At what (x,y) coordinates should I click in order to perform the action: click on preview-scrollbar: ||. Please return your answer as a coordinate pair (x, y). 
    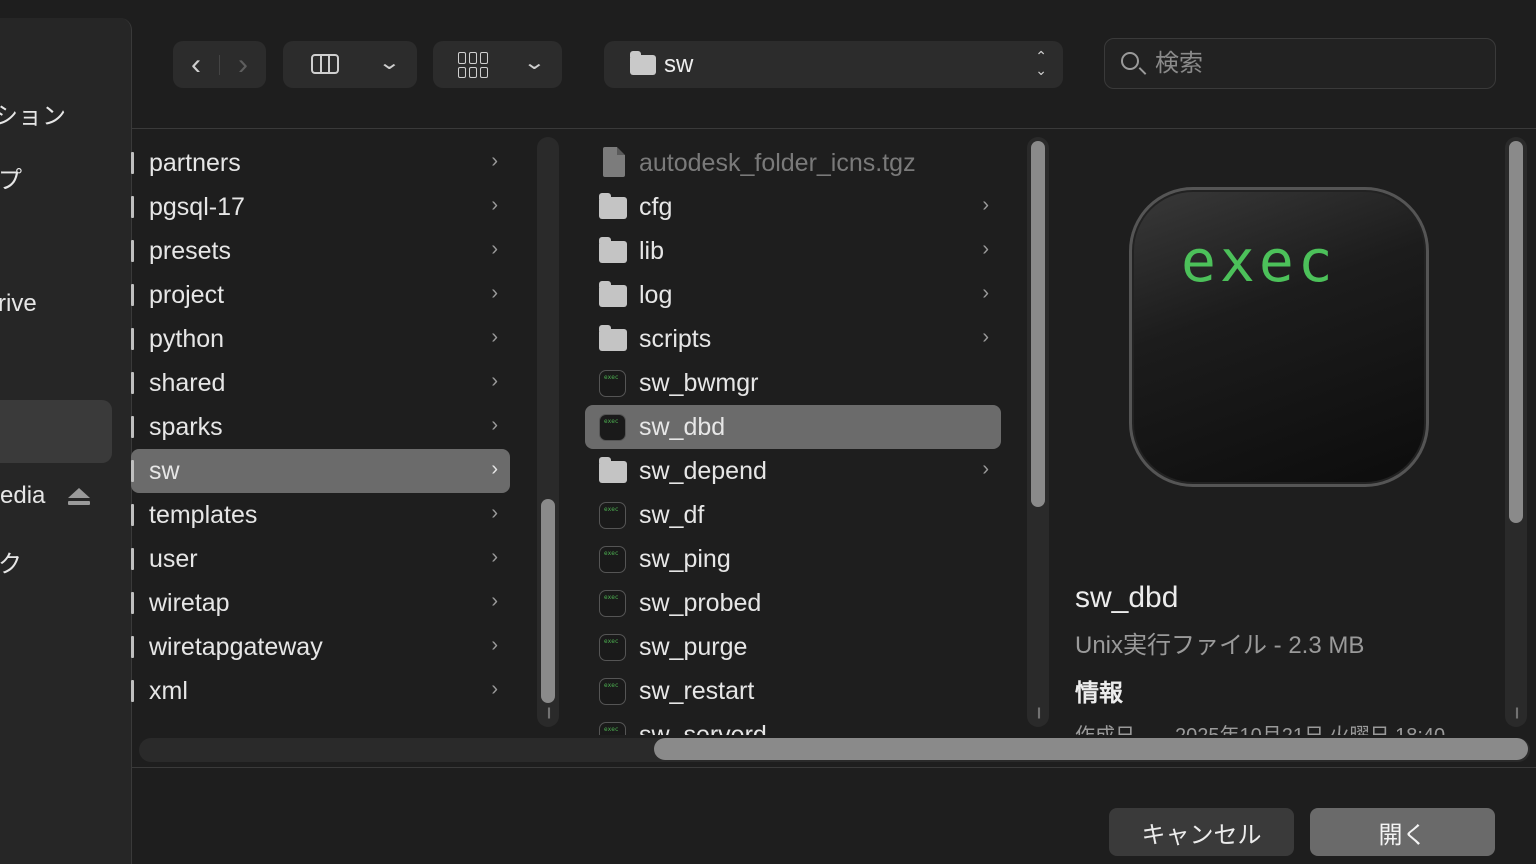
    Looking at the image, I should click on (1516, 432).